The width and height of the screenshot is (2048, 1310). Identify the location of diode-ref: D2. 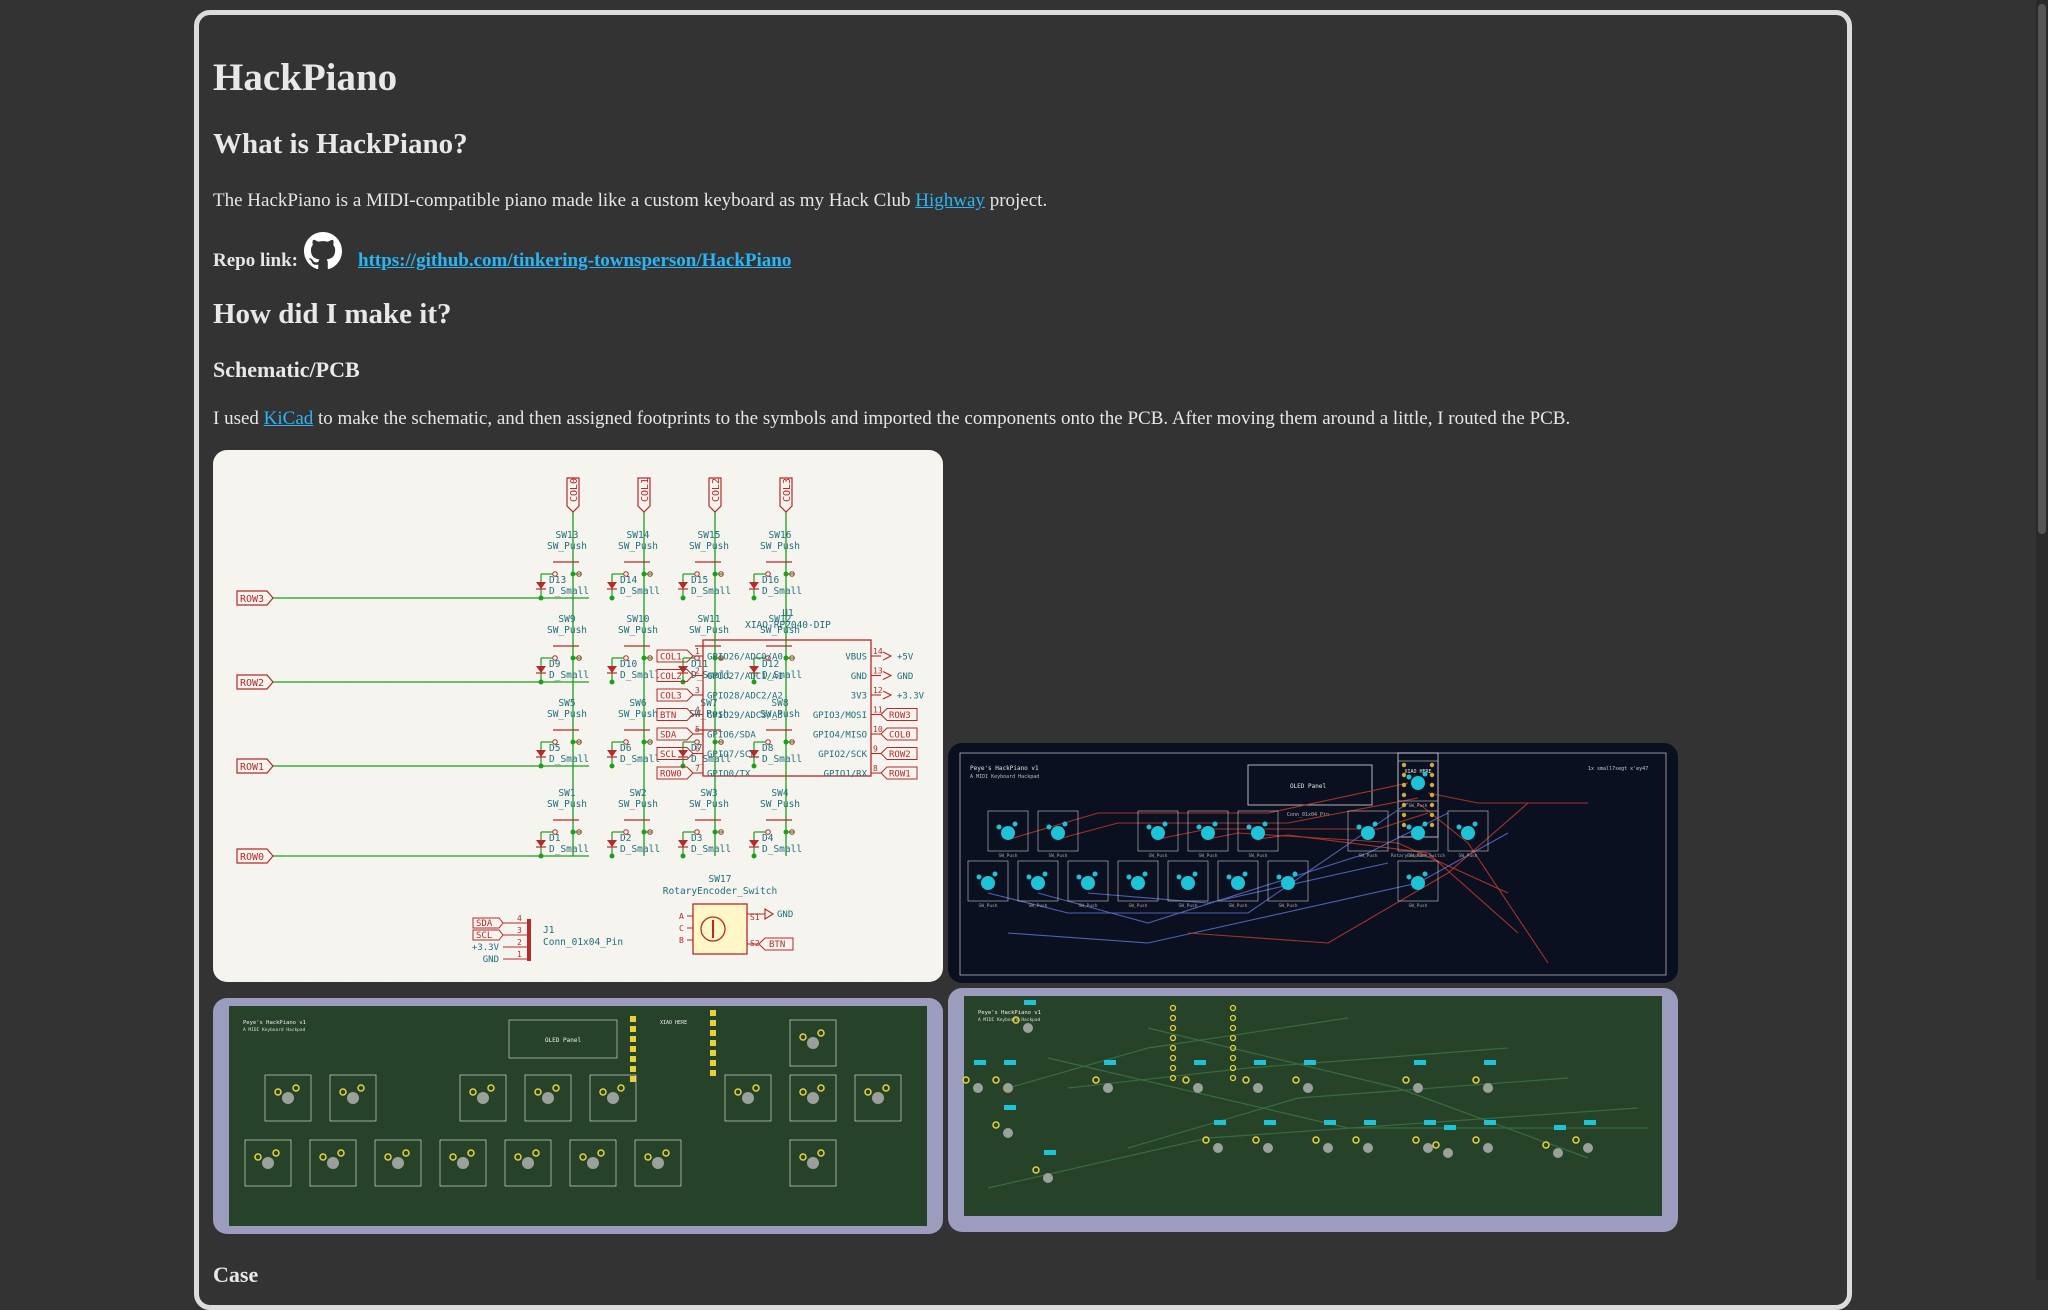
(625, 838).